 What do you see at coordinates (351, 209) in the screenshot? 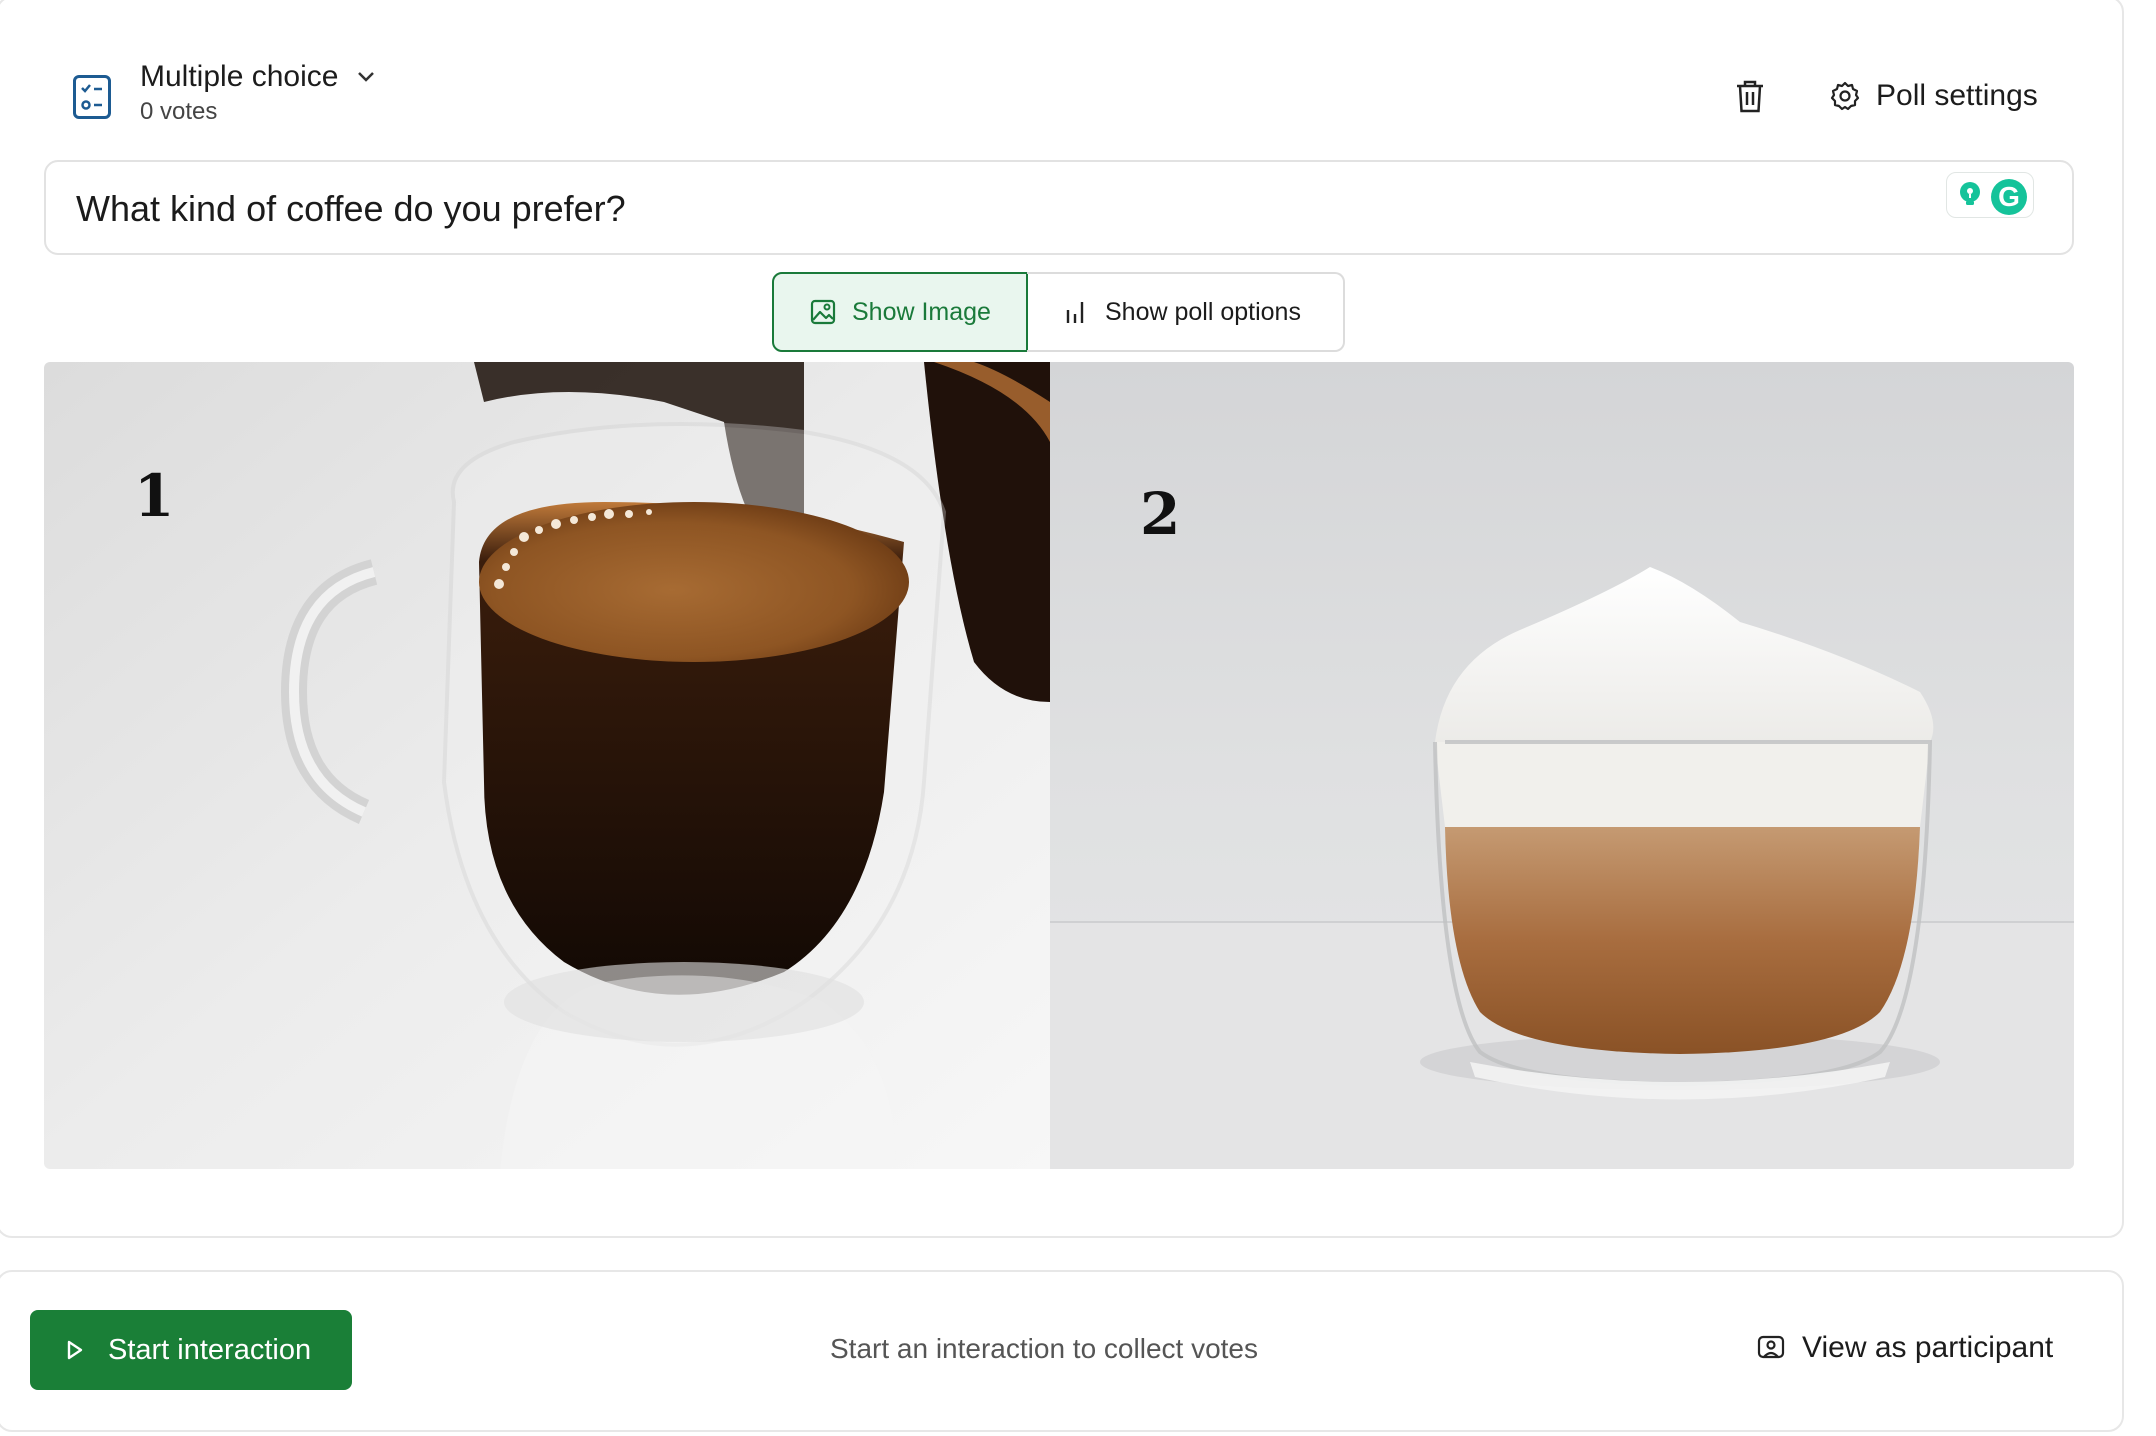
I see `question-text: What kind of coffee do you prefer?` at bounding box center [351, 209].